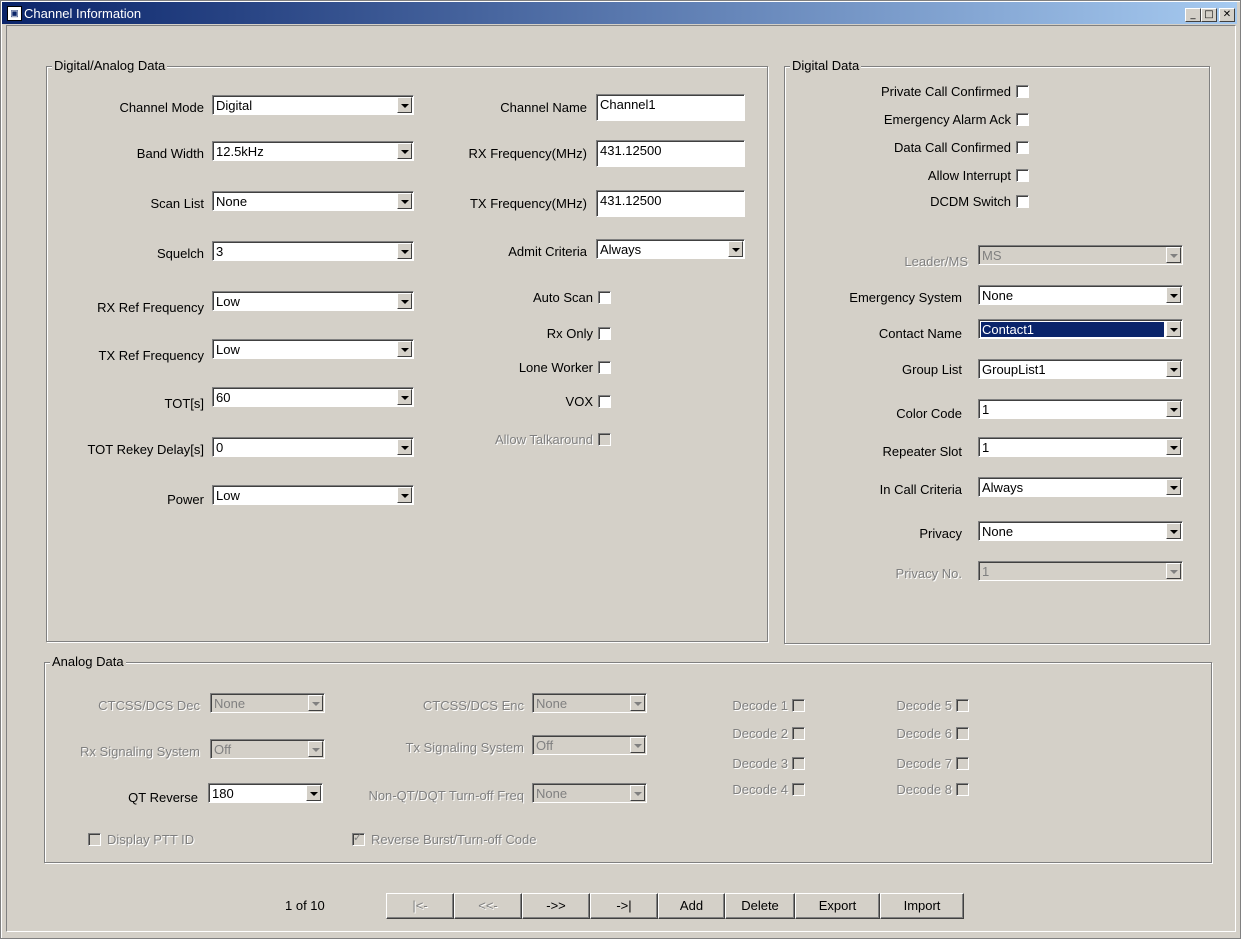 This screenshot has width=1241, height=939. I want to click on emergency-system-label: Emergency System, so click(905, 297).